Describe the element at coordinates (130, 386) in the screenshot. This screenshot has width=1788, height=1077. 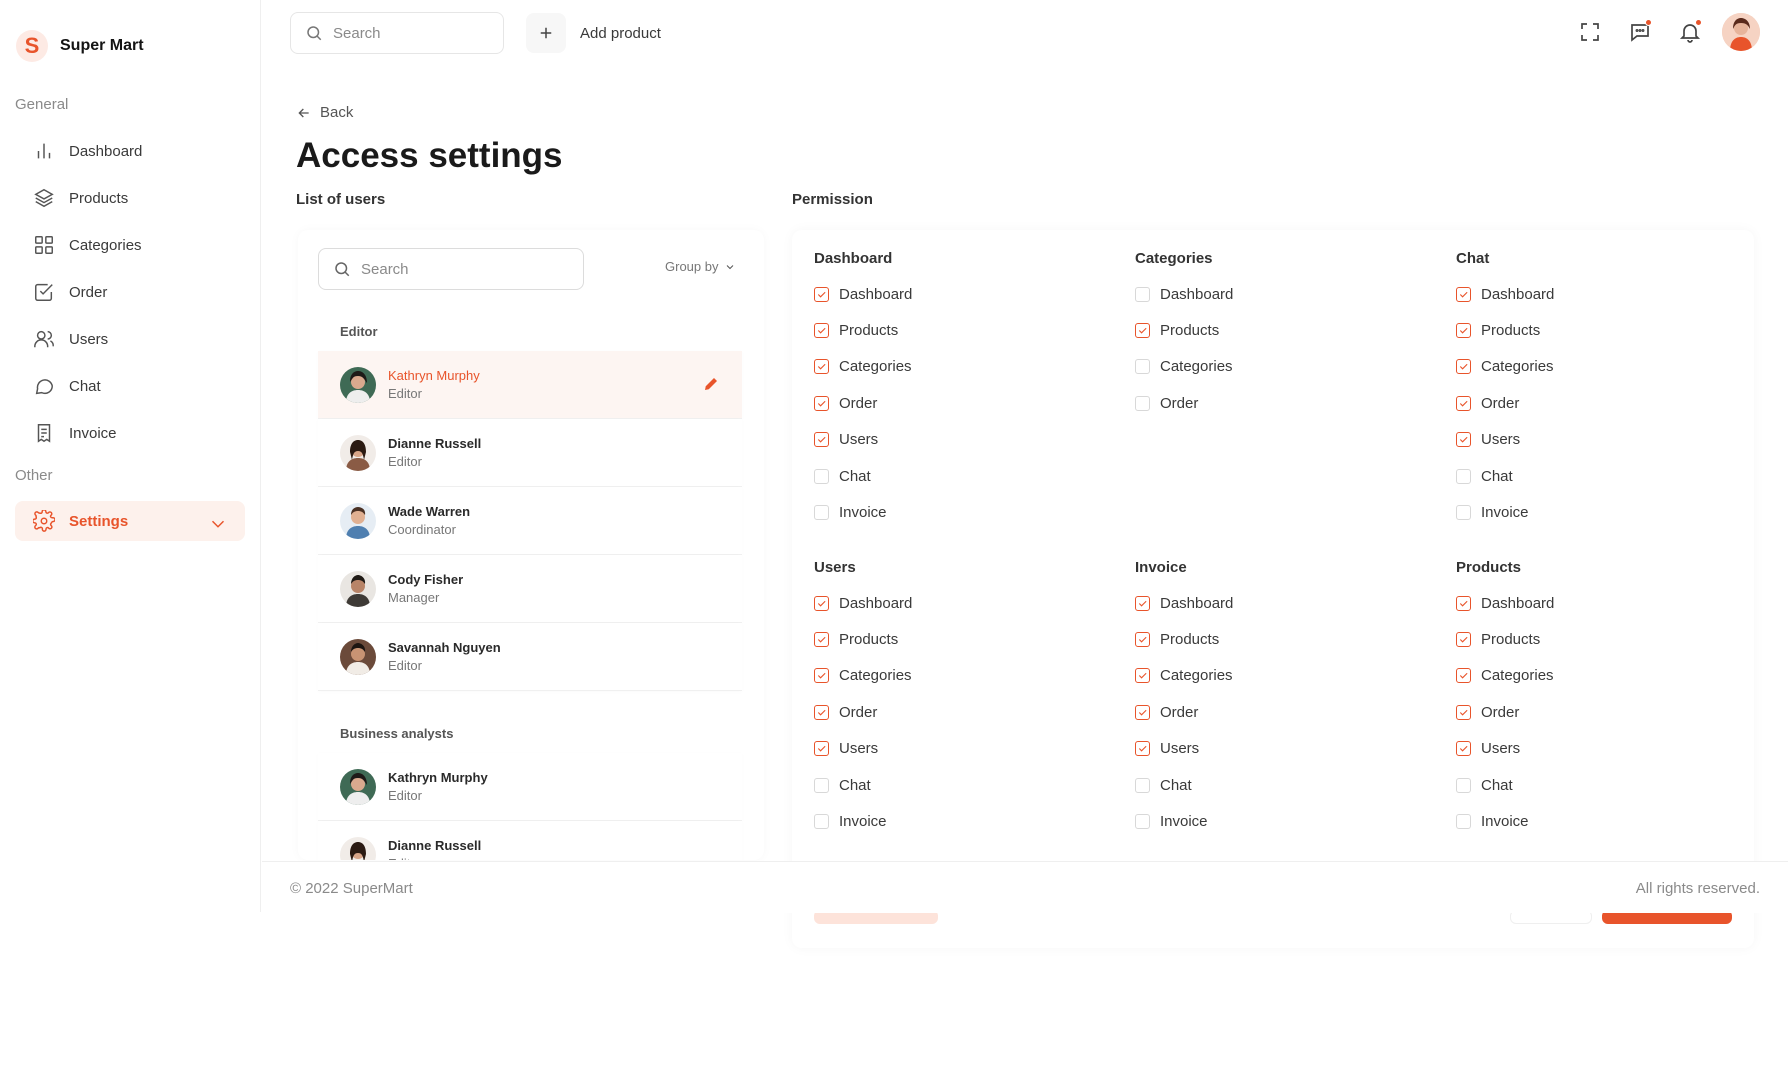
I see `sidebar-item-chat: Chat` at that location.